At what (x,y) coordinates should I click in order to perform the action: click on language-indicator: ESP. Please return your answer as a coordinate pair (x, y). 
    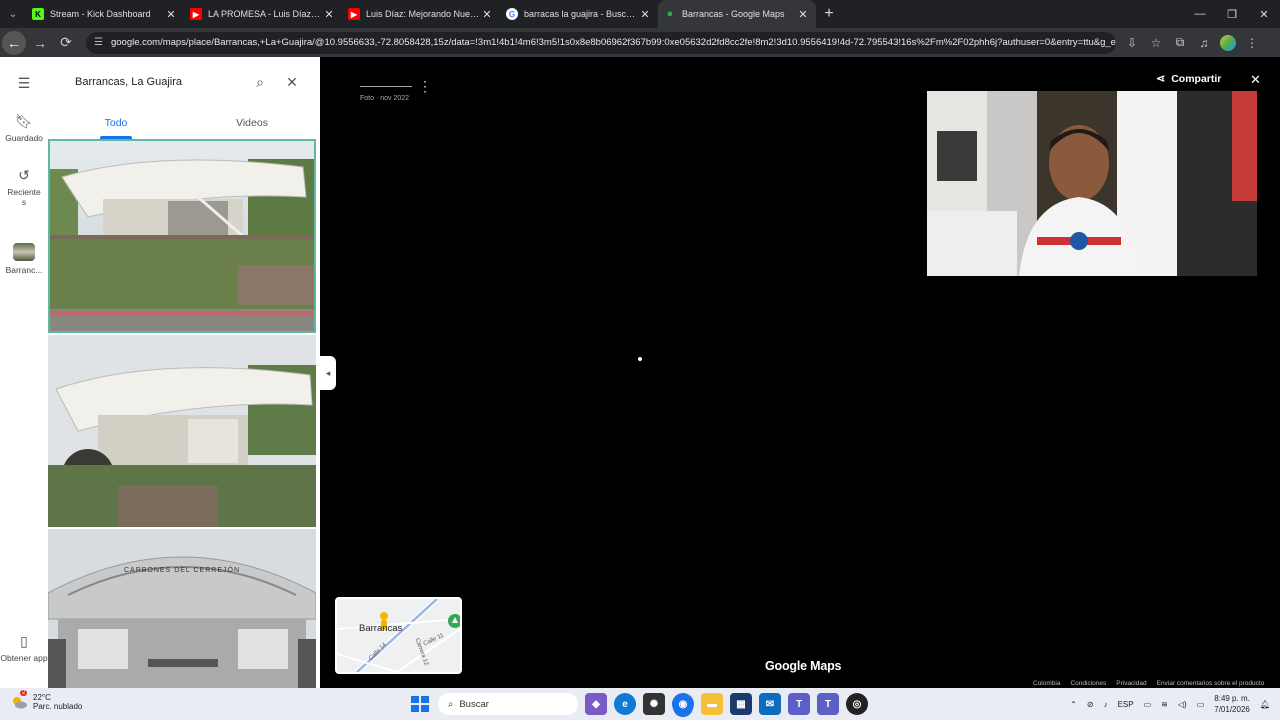
    Looking at the image, I should click on (1126, 704).